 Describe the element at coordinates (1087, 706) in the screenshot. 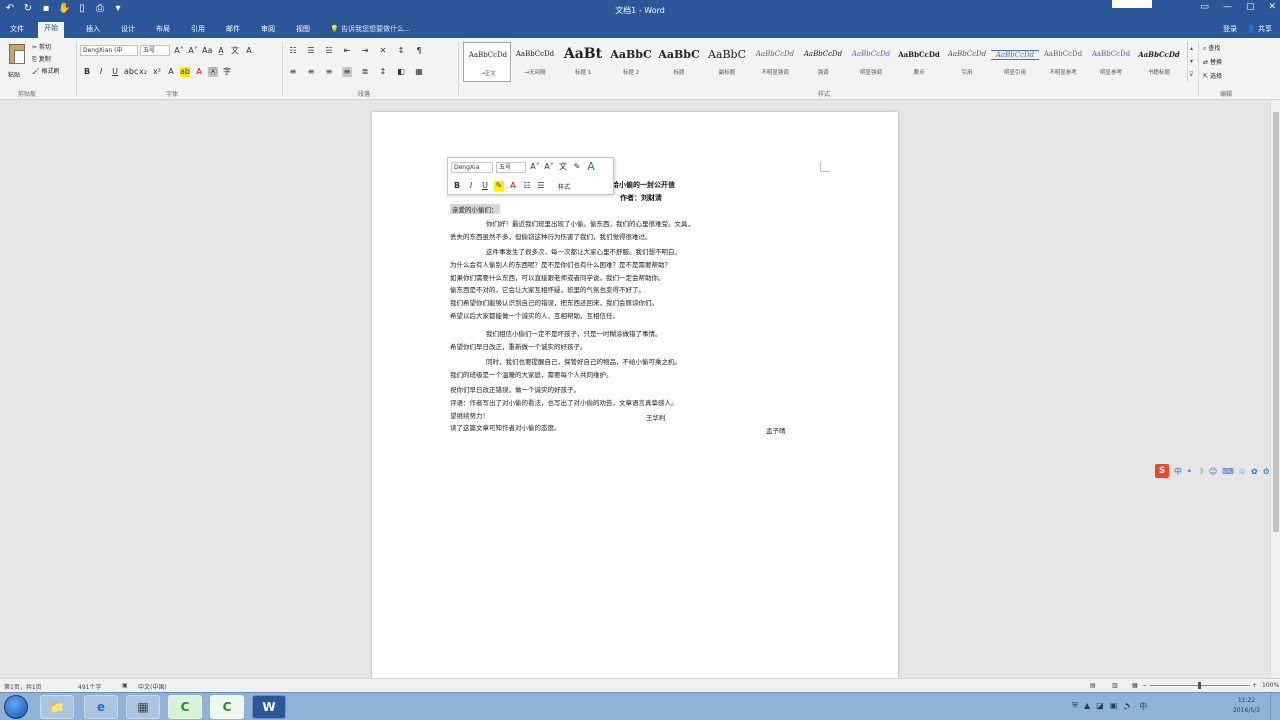

I see `tray-expand-icon: ▲` at that location.